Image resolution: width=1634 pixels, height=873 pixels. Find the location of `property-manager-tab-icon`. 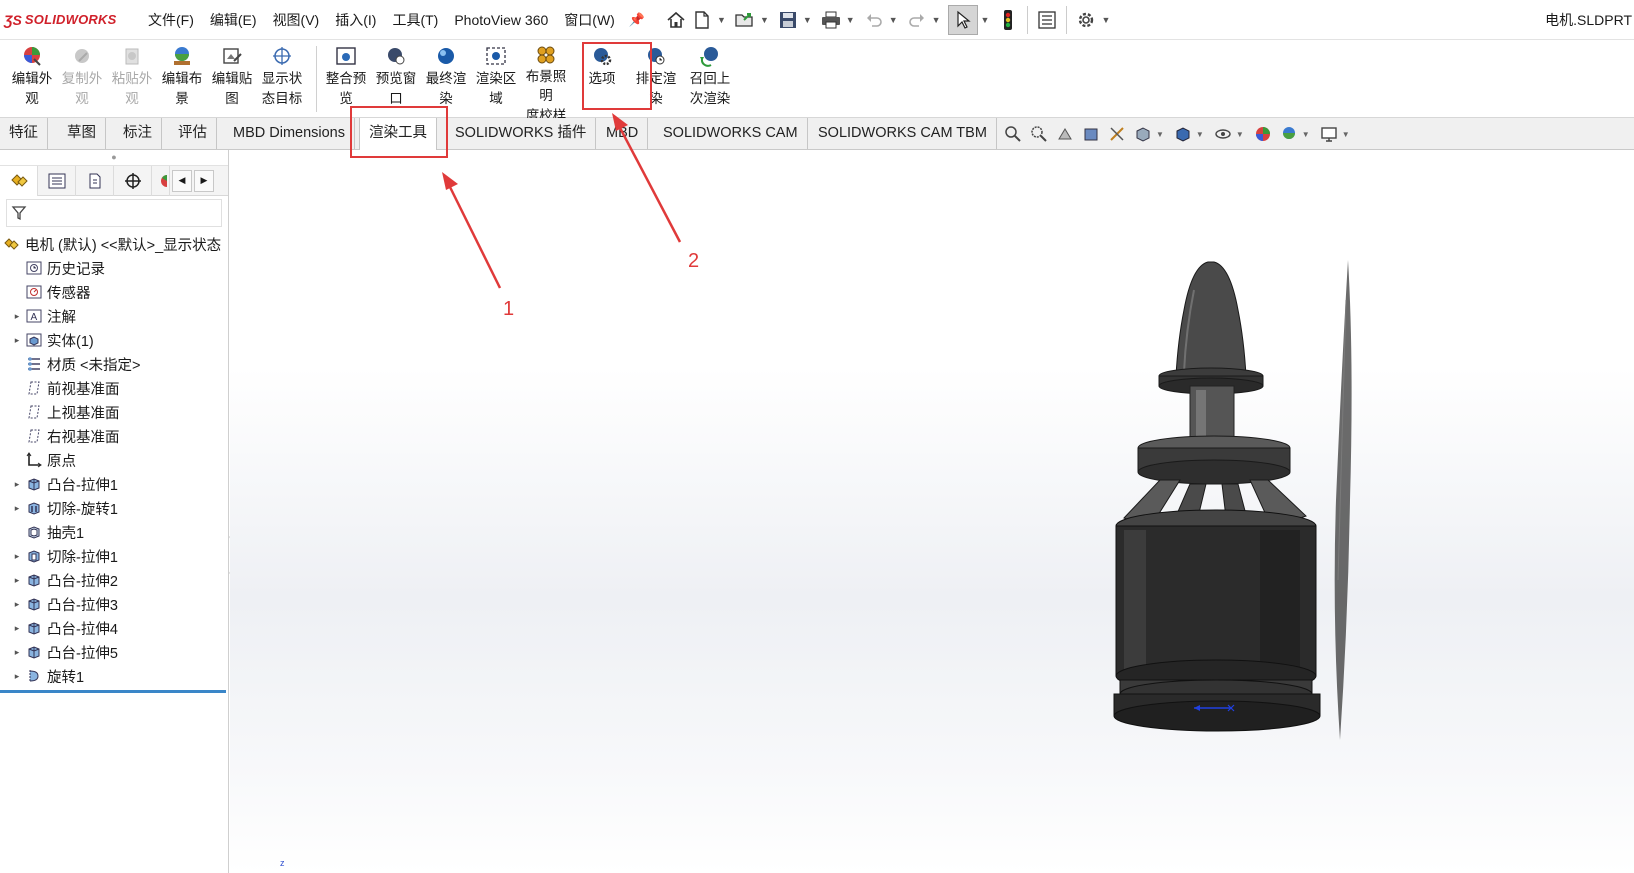

property-manager-tab-icon is located at coordinates (57, 180).